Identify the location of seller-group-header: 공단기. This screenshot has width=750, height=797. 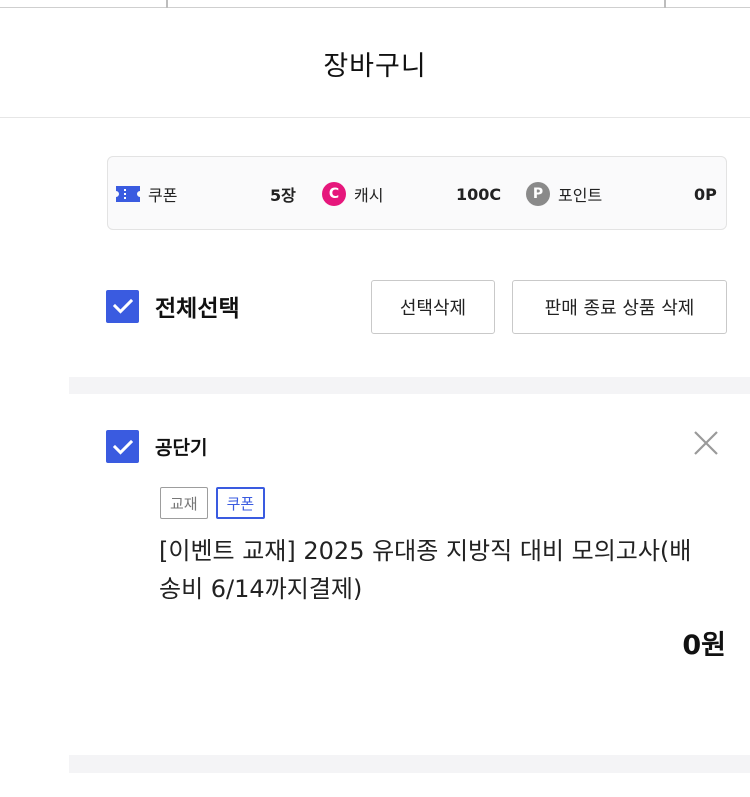
(156, 446).